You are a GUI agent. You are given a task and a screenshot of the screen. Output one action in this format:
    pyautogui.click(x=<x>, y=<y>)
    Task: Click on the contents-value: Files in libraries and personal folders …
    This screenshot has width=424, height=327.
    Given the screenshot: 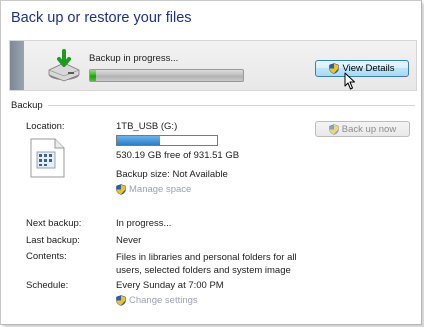 What is the action you would take?
    pyautogui.click(x=206, y=264)
    